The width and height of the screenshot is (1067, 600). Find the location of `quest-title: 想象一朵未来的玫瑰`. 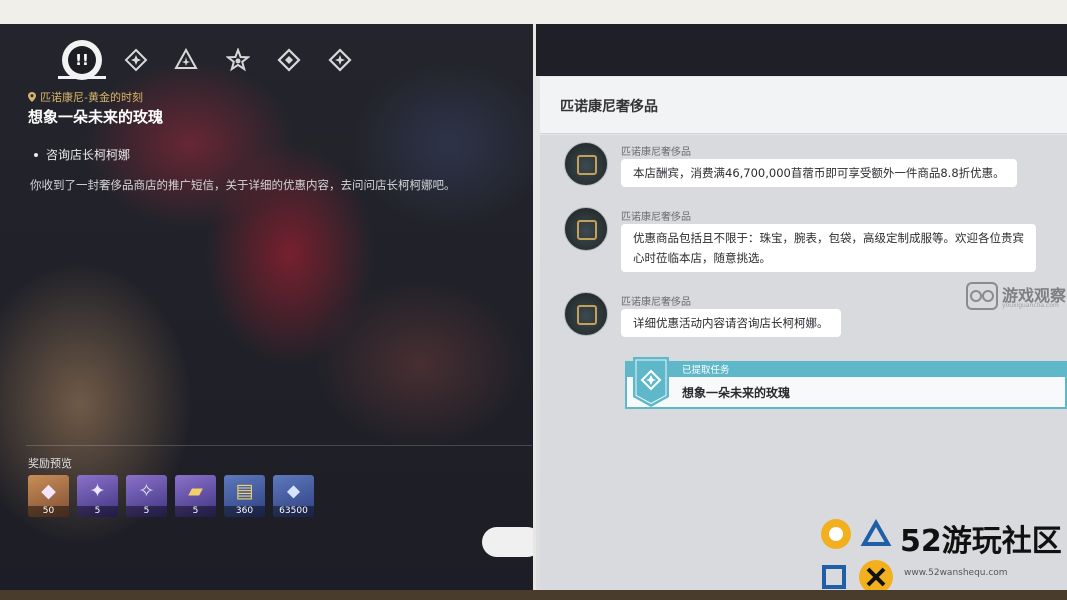

quest-title: 想象一朵未来的玫瑰 is located at coordinates (96, 117).